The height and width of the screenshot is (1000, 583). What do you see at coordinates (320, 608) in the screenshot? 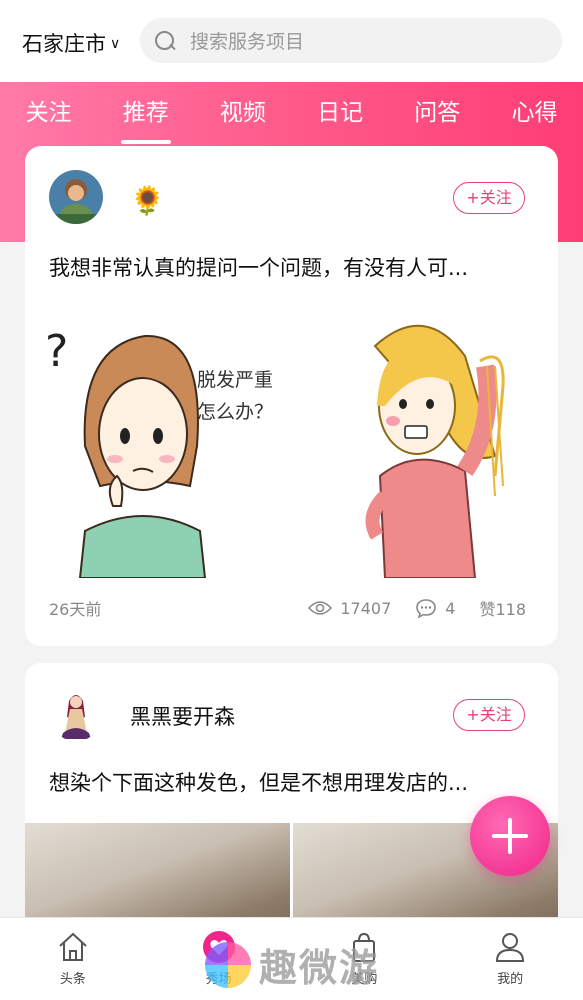
I see `eye-icon` at bounding box center [320, 608].